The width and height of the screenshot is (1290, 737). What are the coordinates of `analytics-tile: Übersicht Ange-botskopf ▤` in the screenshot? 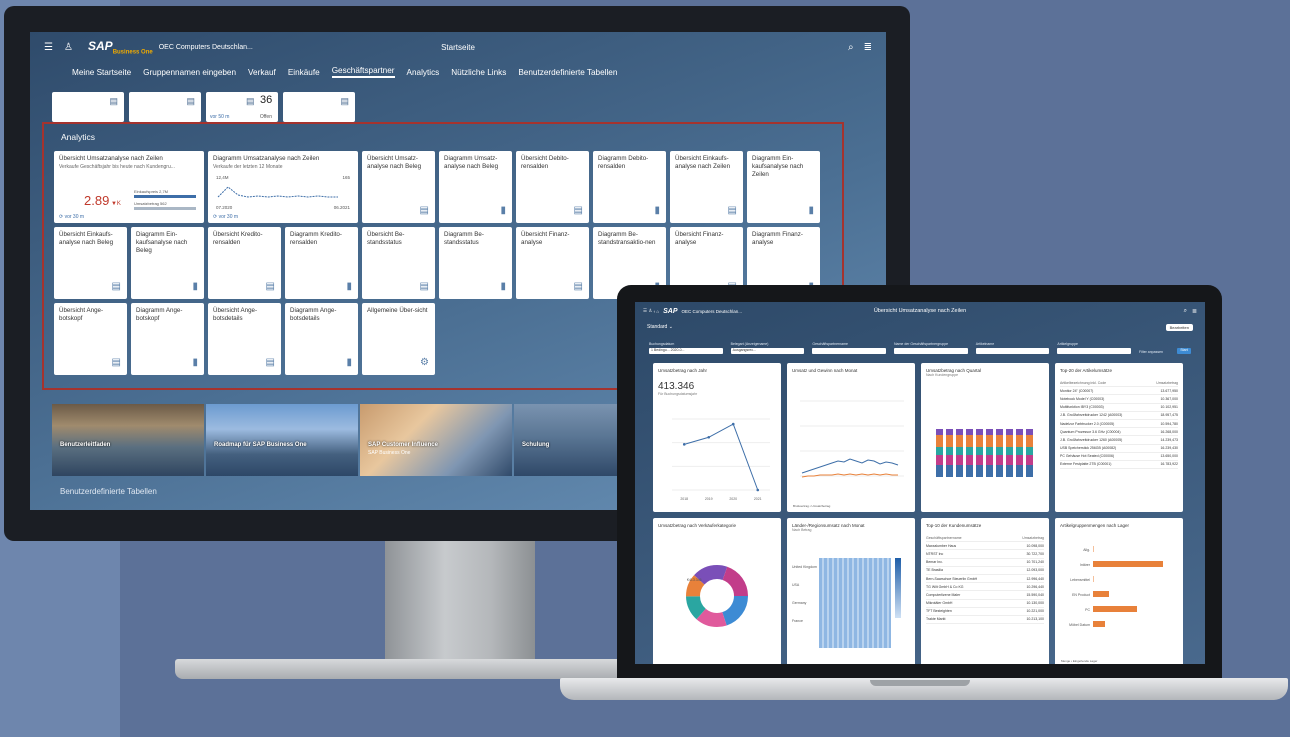 It's located at (90, 339).